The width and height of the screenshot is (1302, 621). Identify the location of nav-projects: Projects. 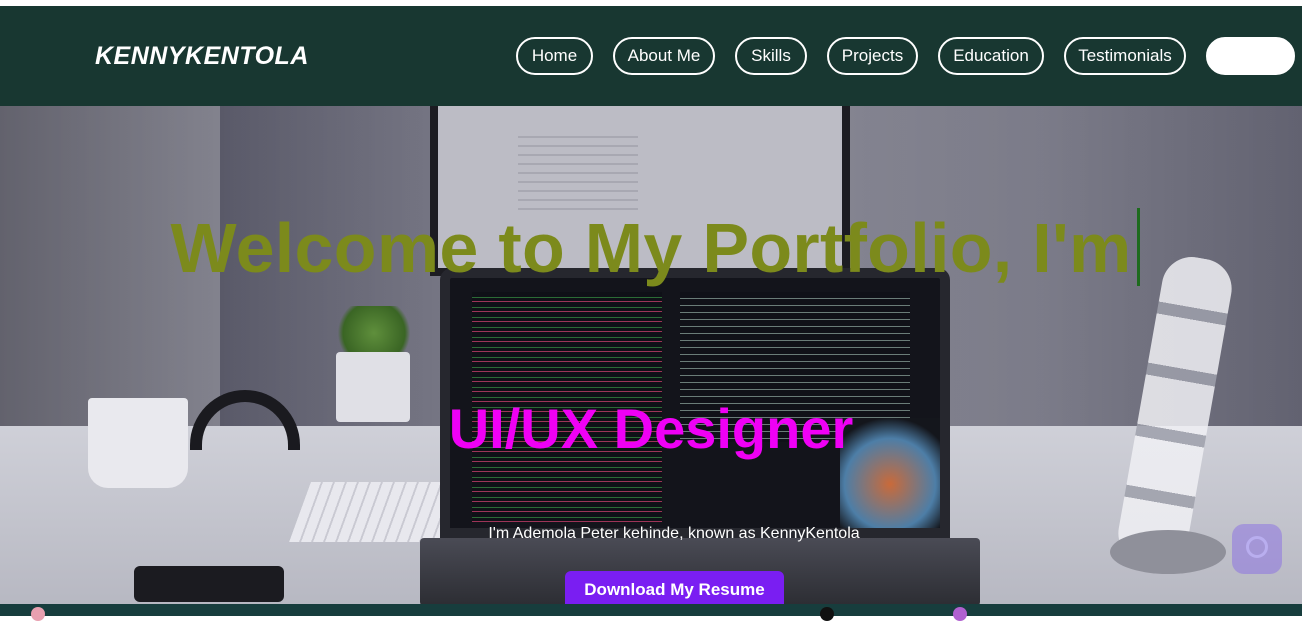
(872, 56).